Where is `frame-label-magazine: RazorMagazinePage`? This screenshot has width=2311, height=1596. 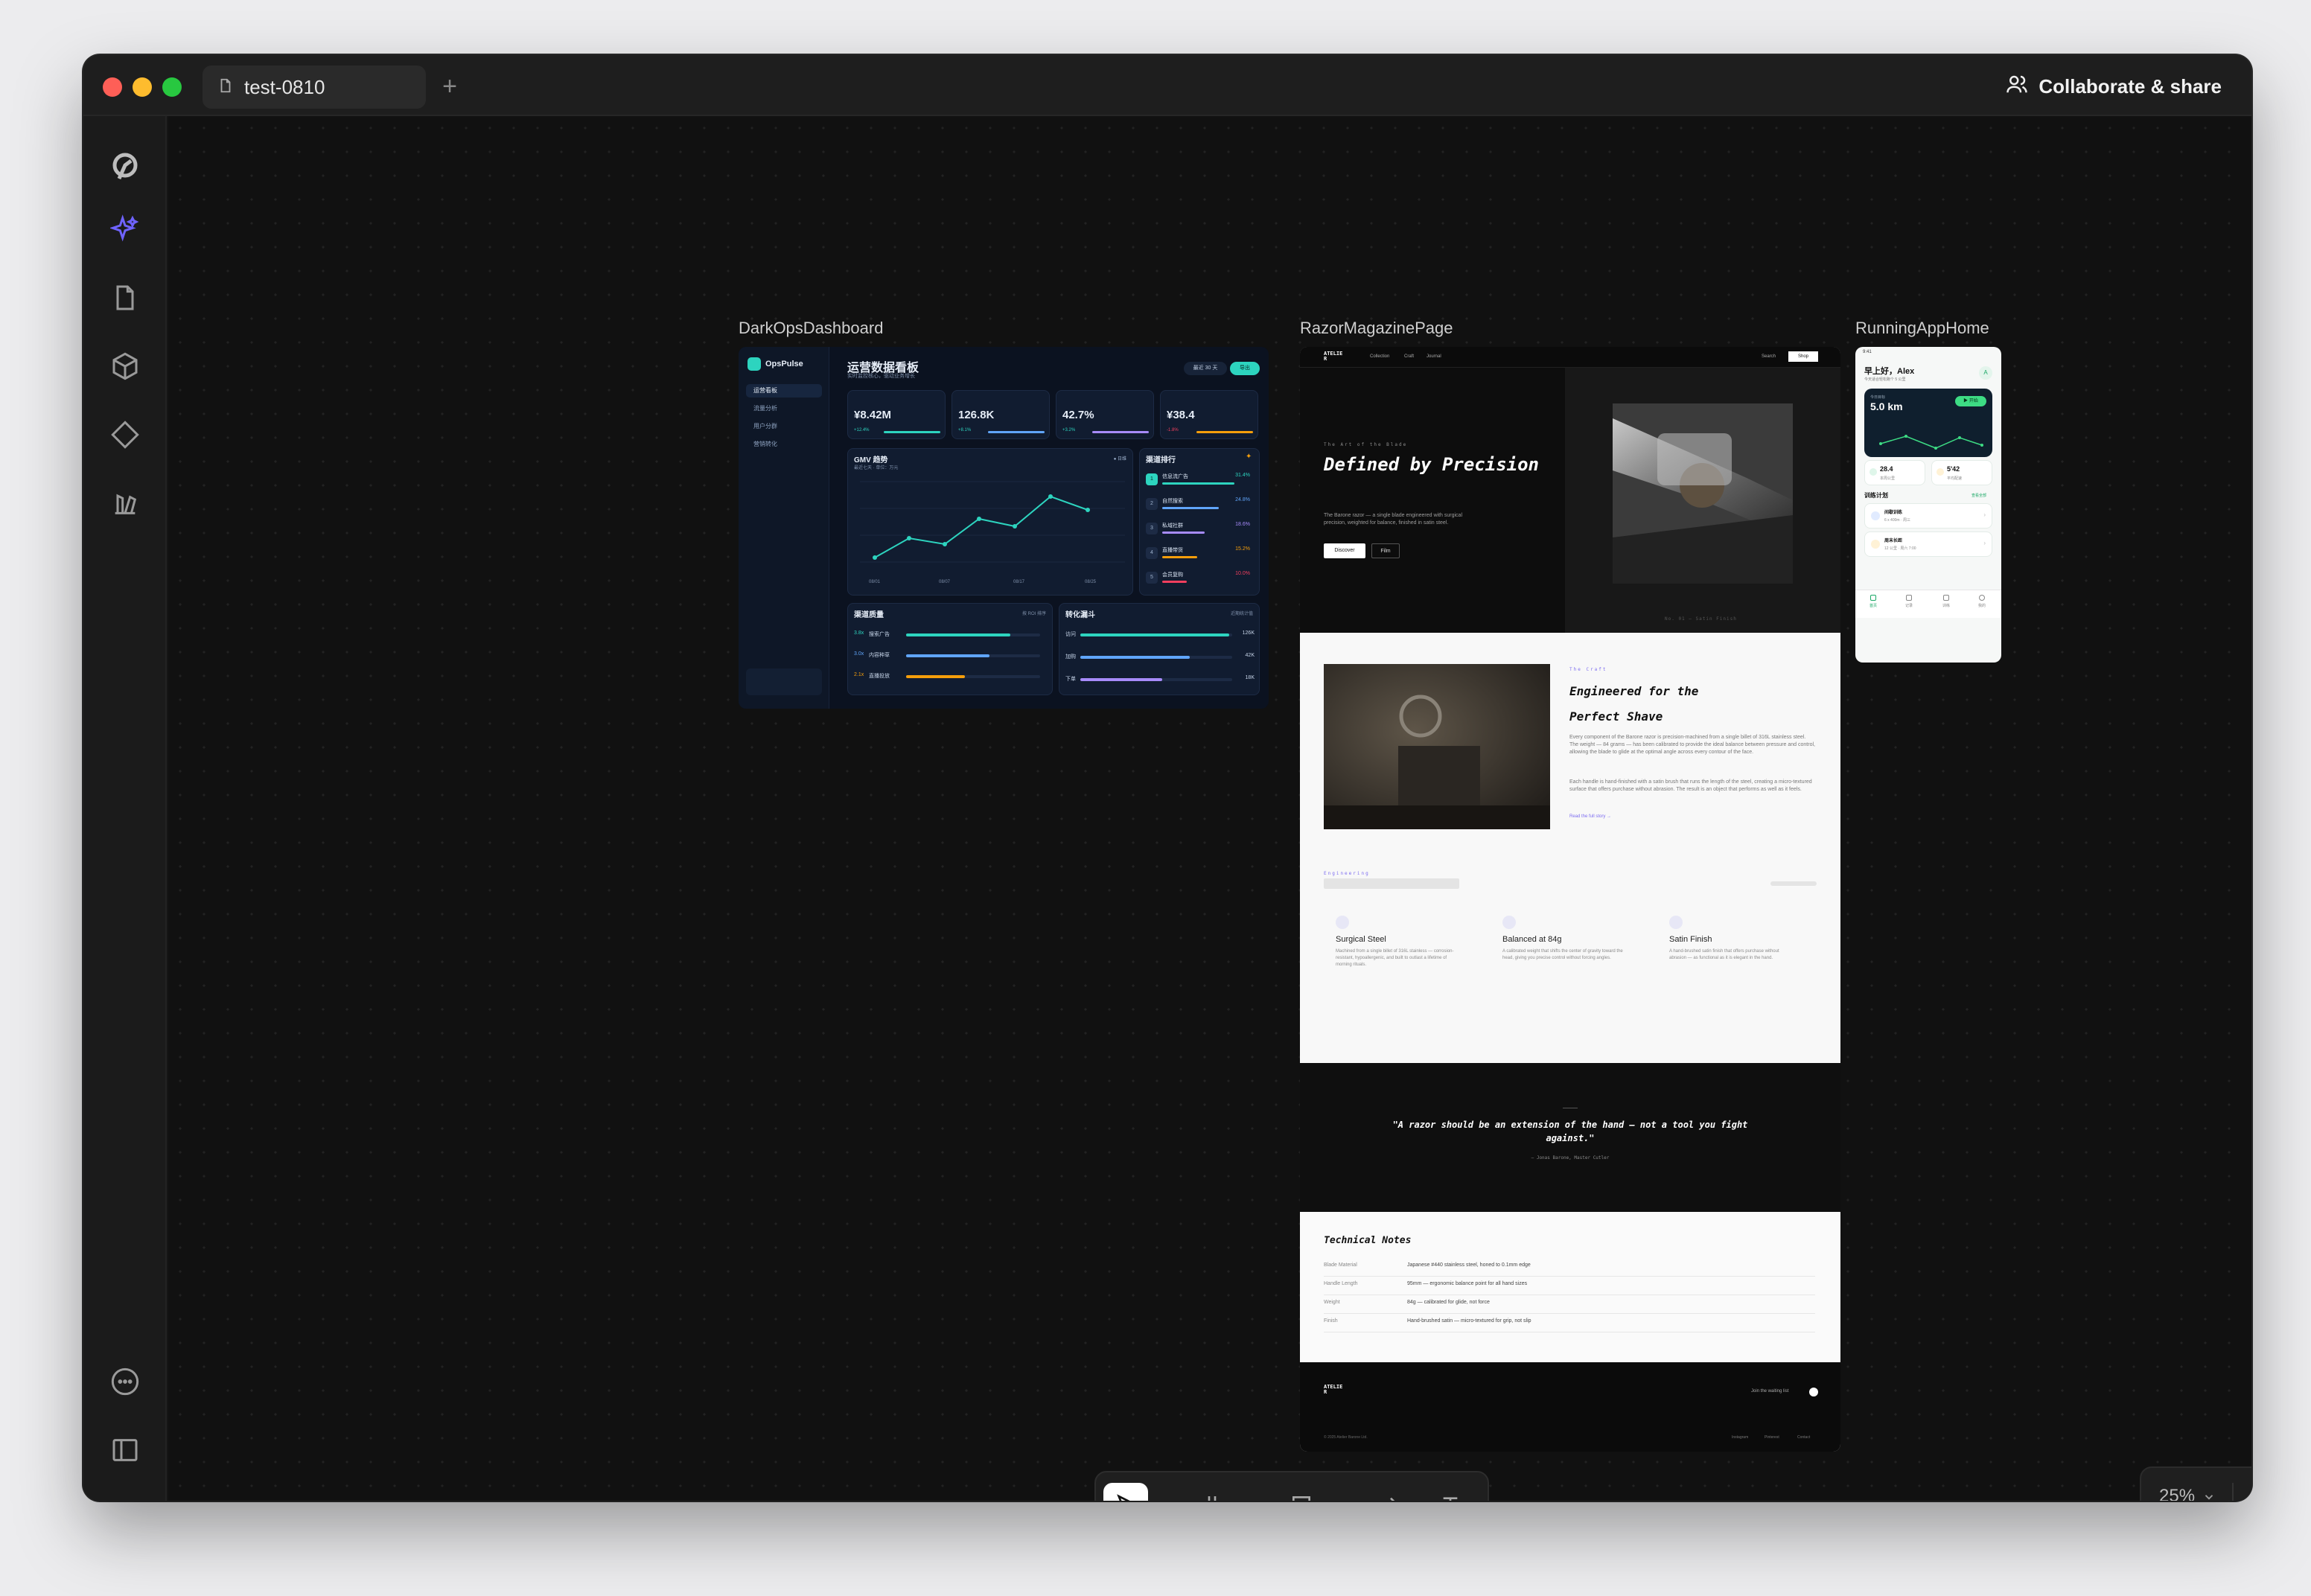
frame-label-magazine: RazorMagazinePage is located at coordinates (1376, 328).